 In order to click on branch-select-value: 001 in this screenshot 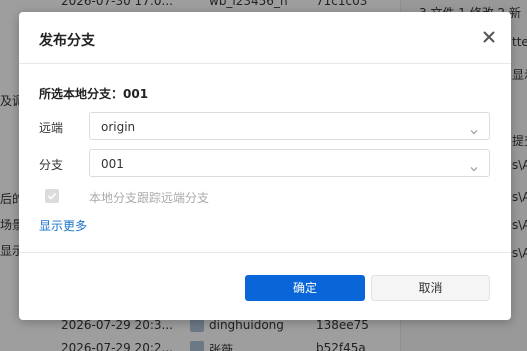, I will do `click(112, 164)`.